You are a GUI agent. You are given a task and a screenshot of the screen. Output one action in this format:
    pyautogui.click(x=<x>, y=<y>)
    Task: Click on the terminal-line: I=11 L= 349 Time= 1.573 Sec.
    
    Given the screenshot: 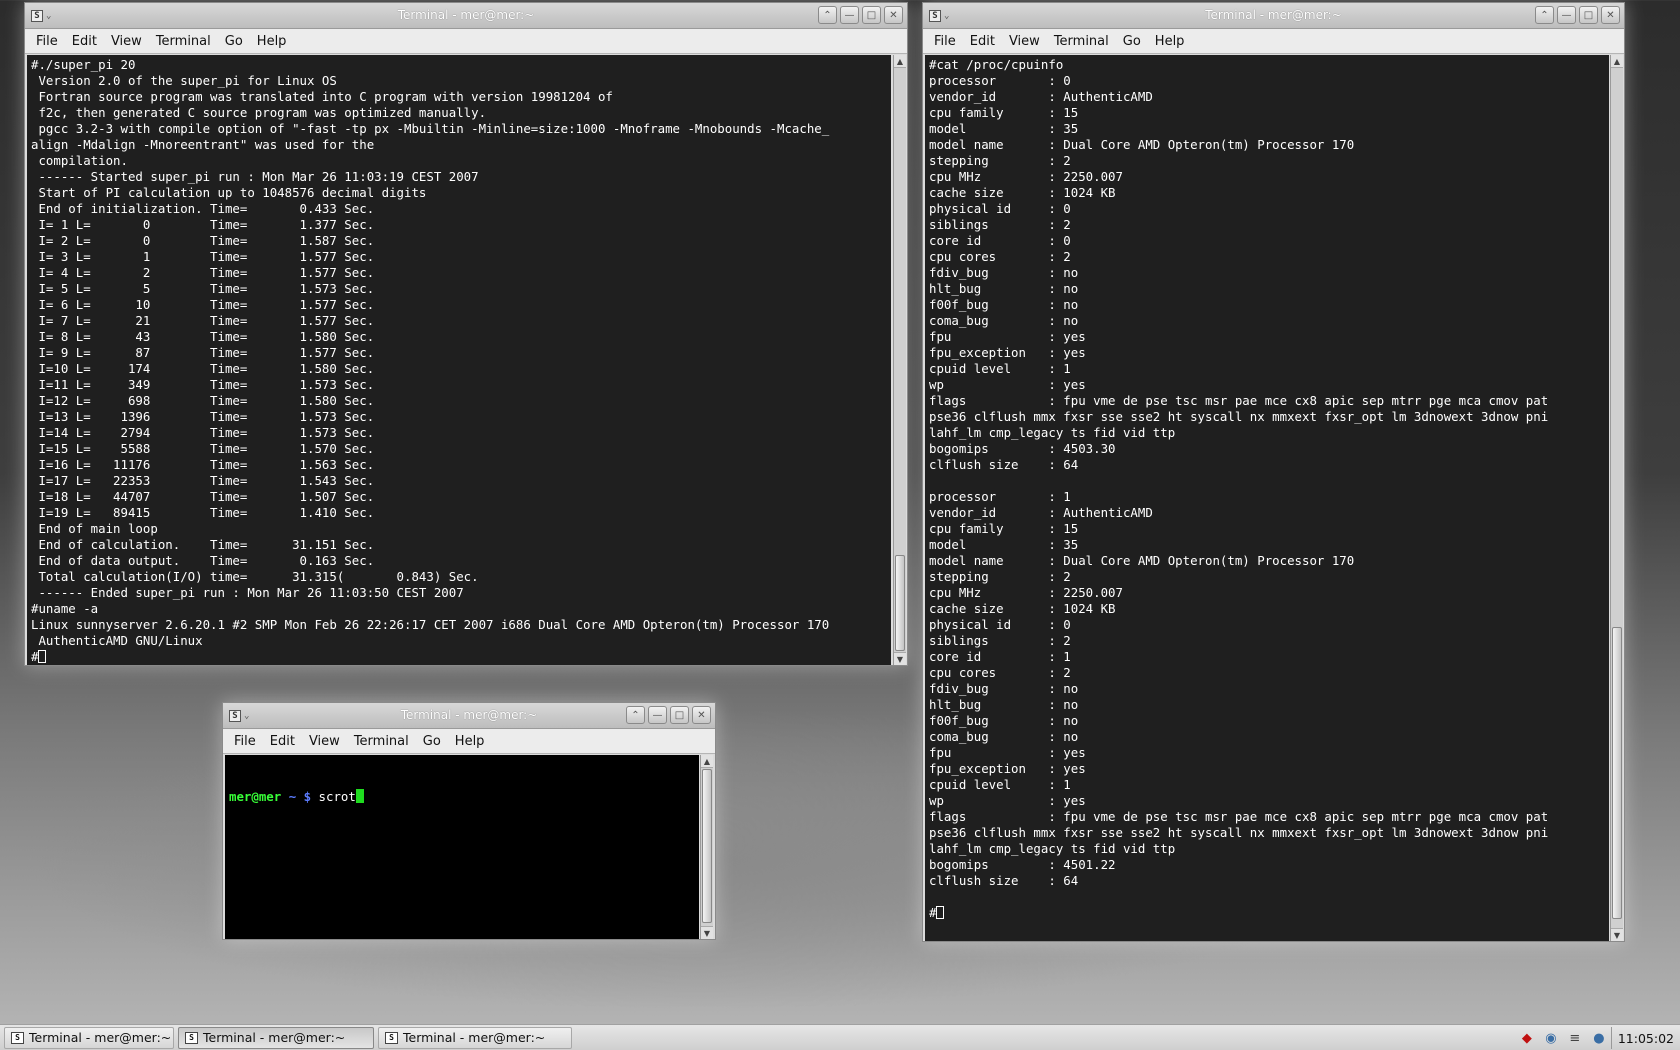 What is the action you would take?
    pyautogui.click(x=203, y=384)
    